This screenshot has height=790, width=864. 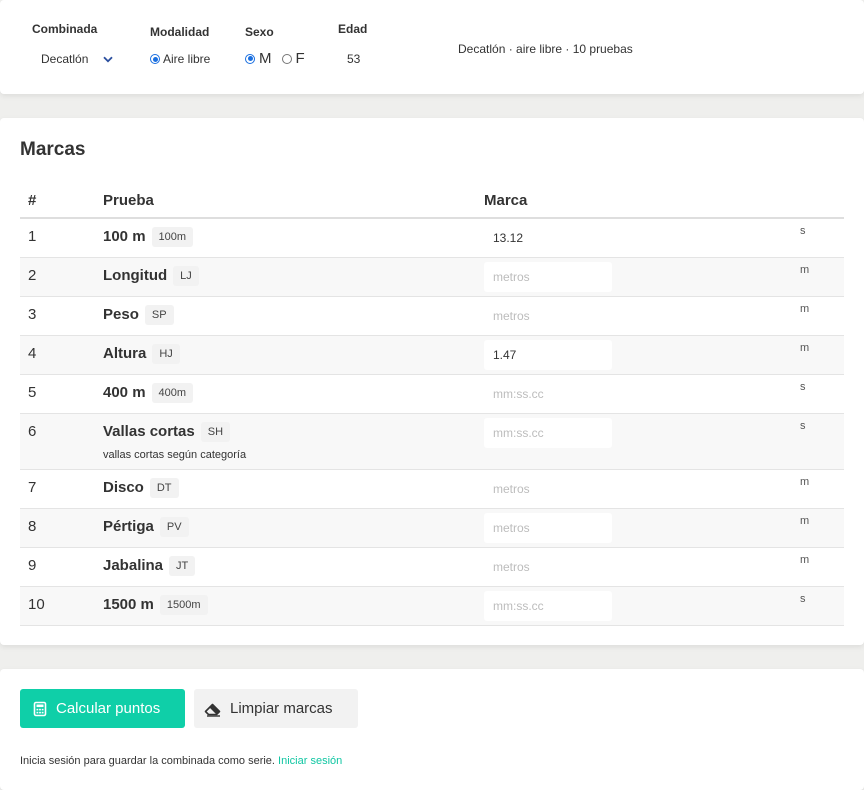 I want to click on prueba-code-badge: LJ, so click(x=186, y=276).